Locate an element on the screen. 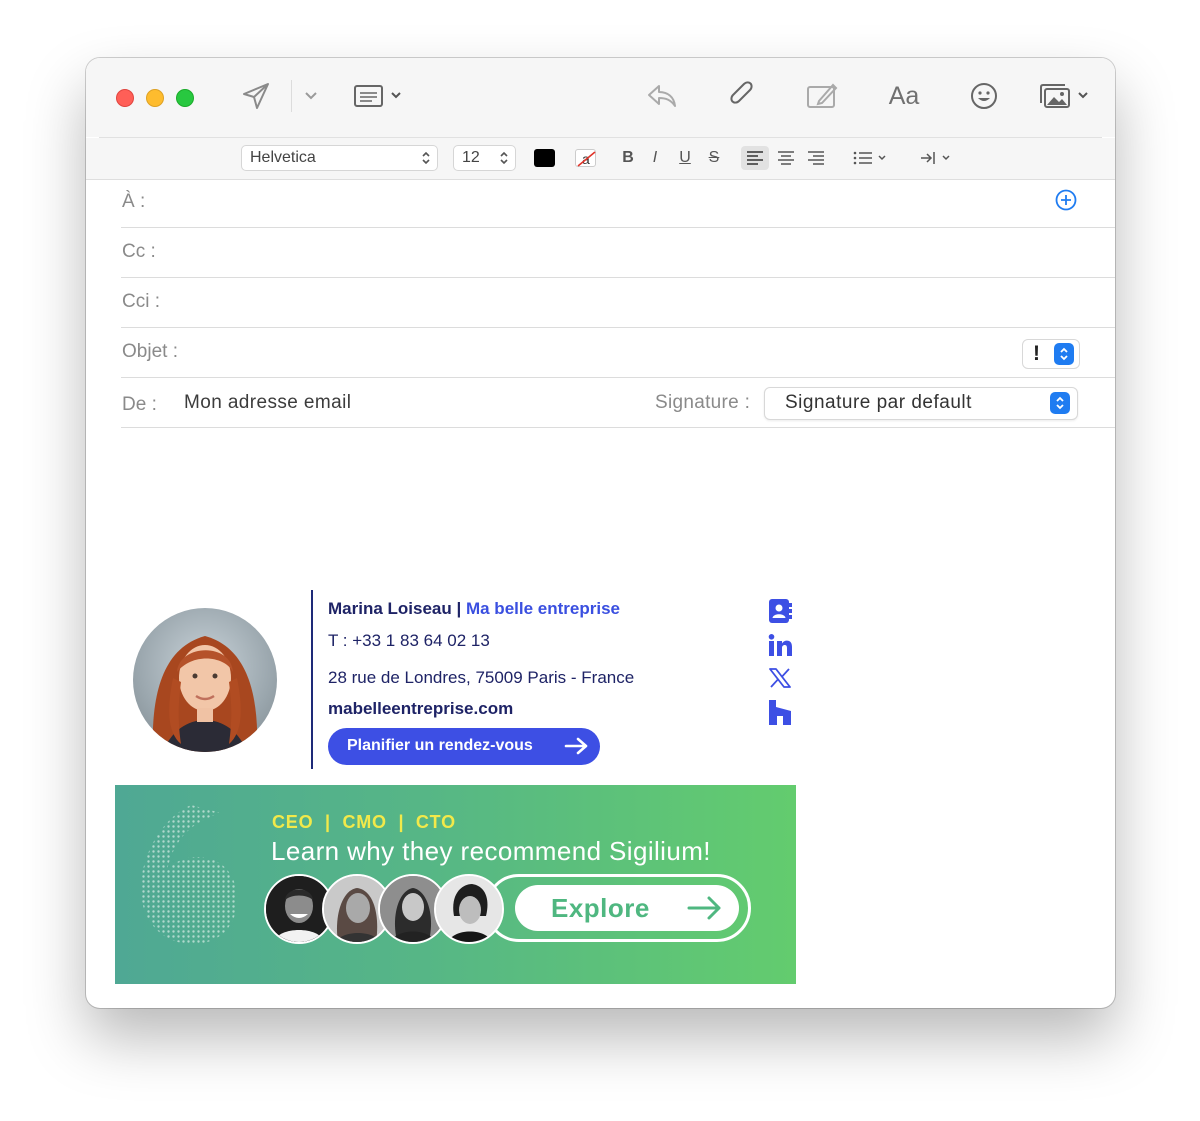 The width and height of the screenshot is (1200, 1121). from-account-select: Mon adresse email is located at coordinates (267, 403).